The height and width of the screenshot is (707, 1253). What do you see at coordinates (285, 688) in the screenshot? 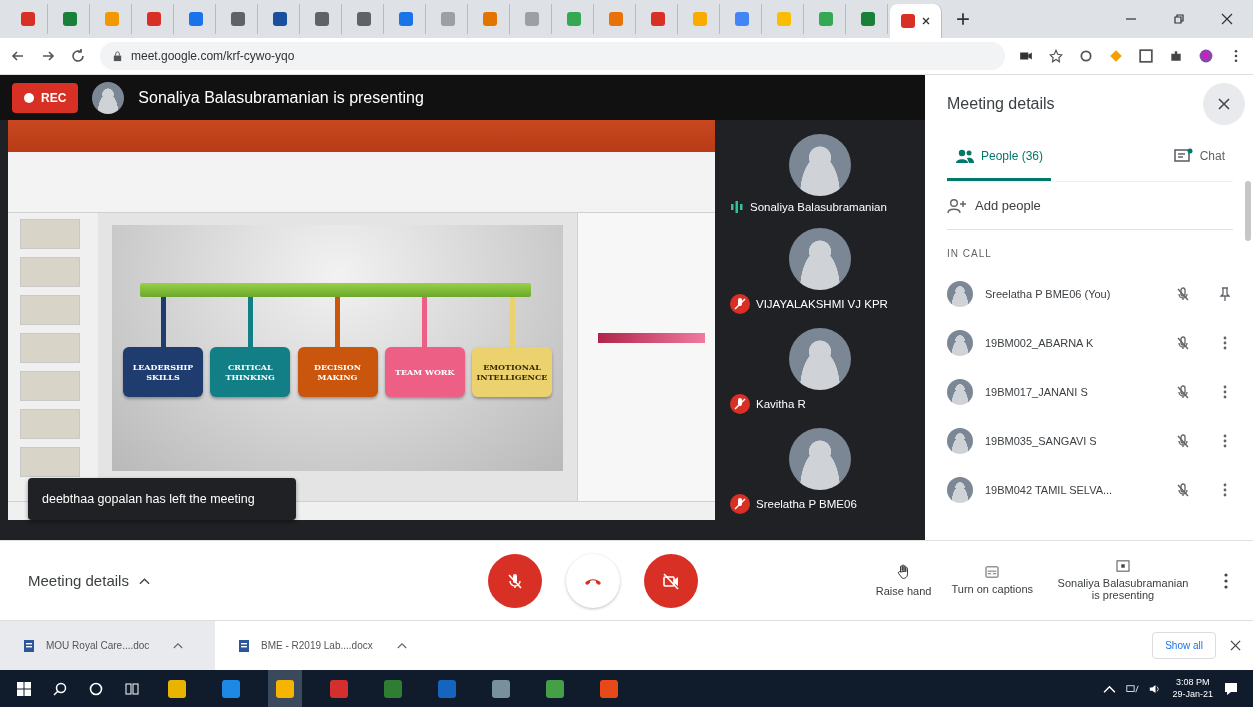
I see `taskbar-app` at bounding box center [285, 688].